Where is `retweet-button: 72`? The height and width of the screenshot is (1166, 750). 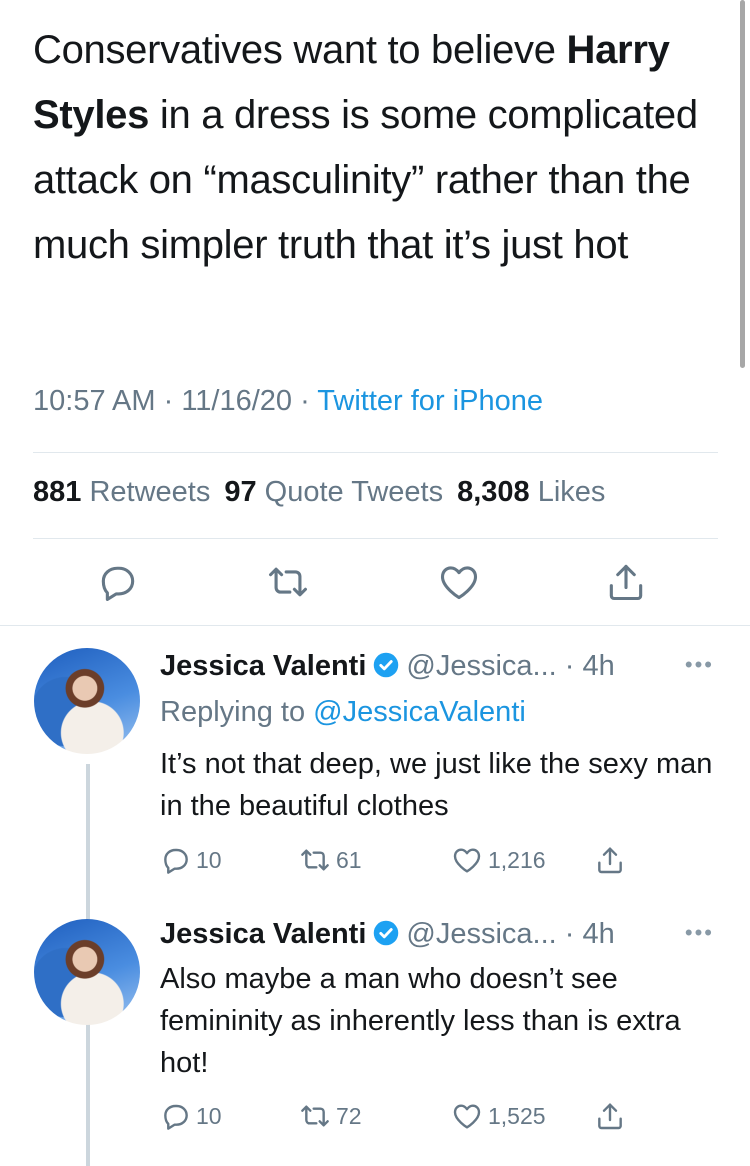 retweet-button: 72 is located at coordinates (330, 1116).